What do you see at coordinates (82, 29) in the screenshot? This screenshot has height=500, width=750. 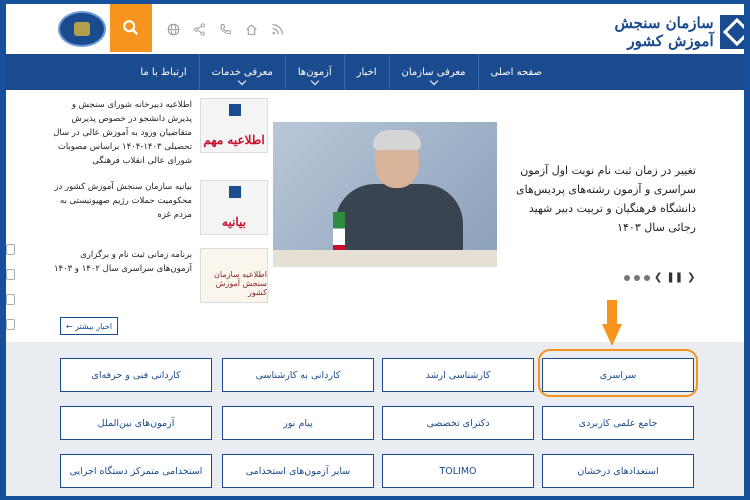 I see `emblem-logo` at bounding box center [82, 29].